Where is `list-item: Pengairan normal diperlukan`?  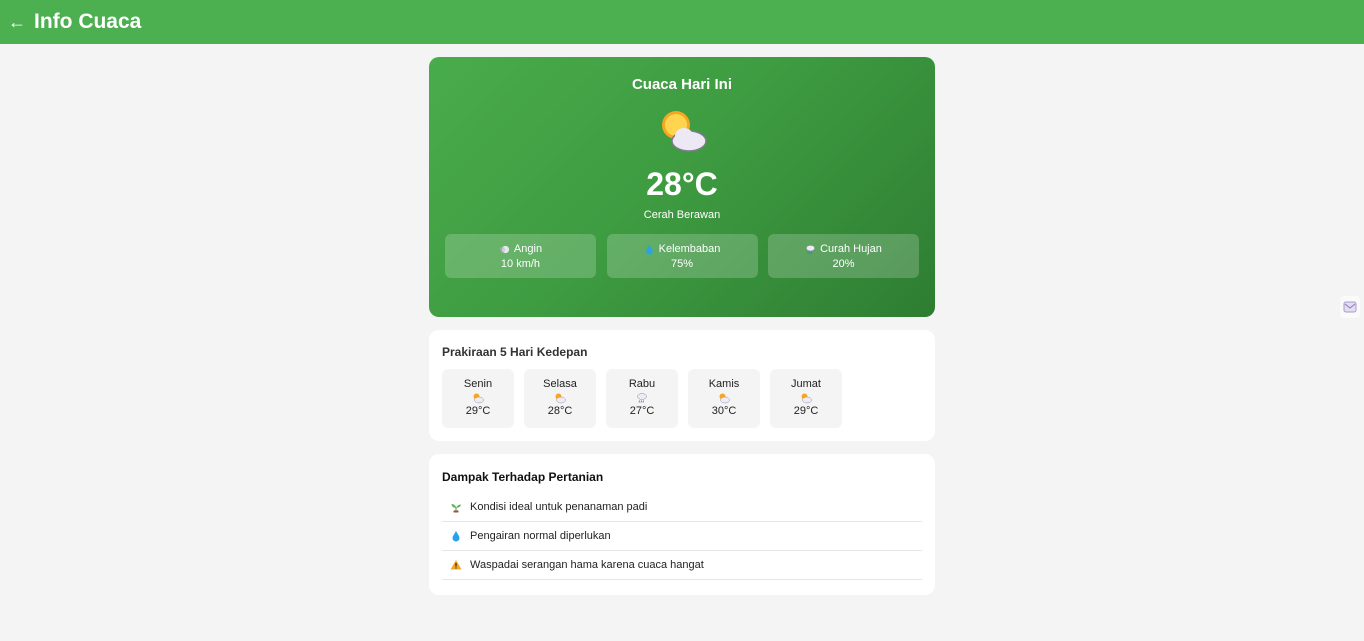
list-item: Pengairan normal diperlukan is located at coordinates (682, 536).